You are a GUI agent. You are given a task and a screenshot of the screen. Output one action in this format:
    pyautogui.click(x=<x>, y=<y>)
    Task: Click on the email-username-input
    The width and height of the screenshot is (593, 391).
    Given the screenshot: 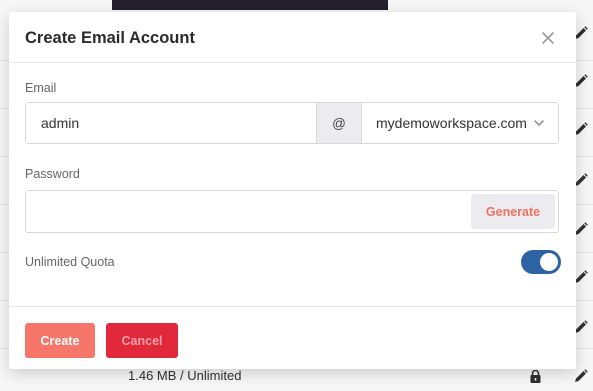 What is the action you would take?
    pyautogui.click(x=171, y=123)
    